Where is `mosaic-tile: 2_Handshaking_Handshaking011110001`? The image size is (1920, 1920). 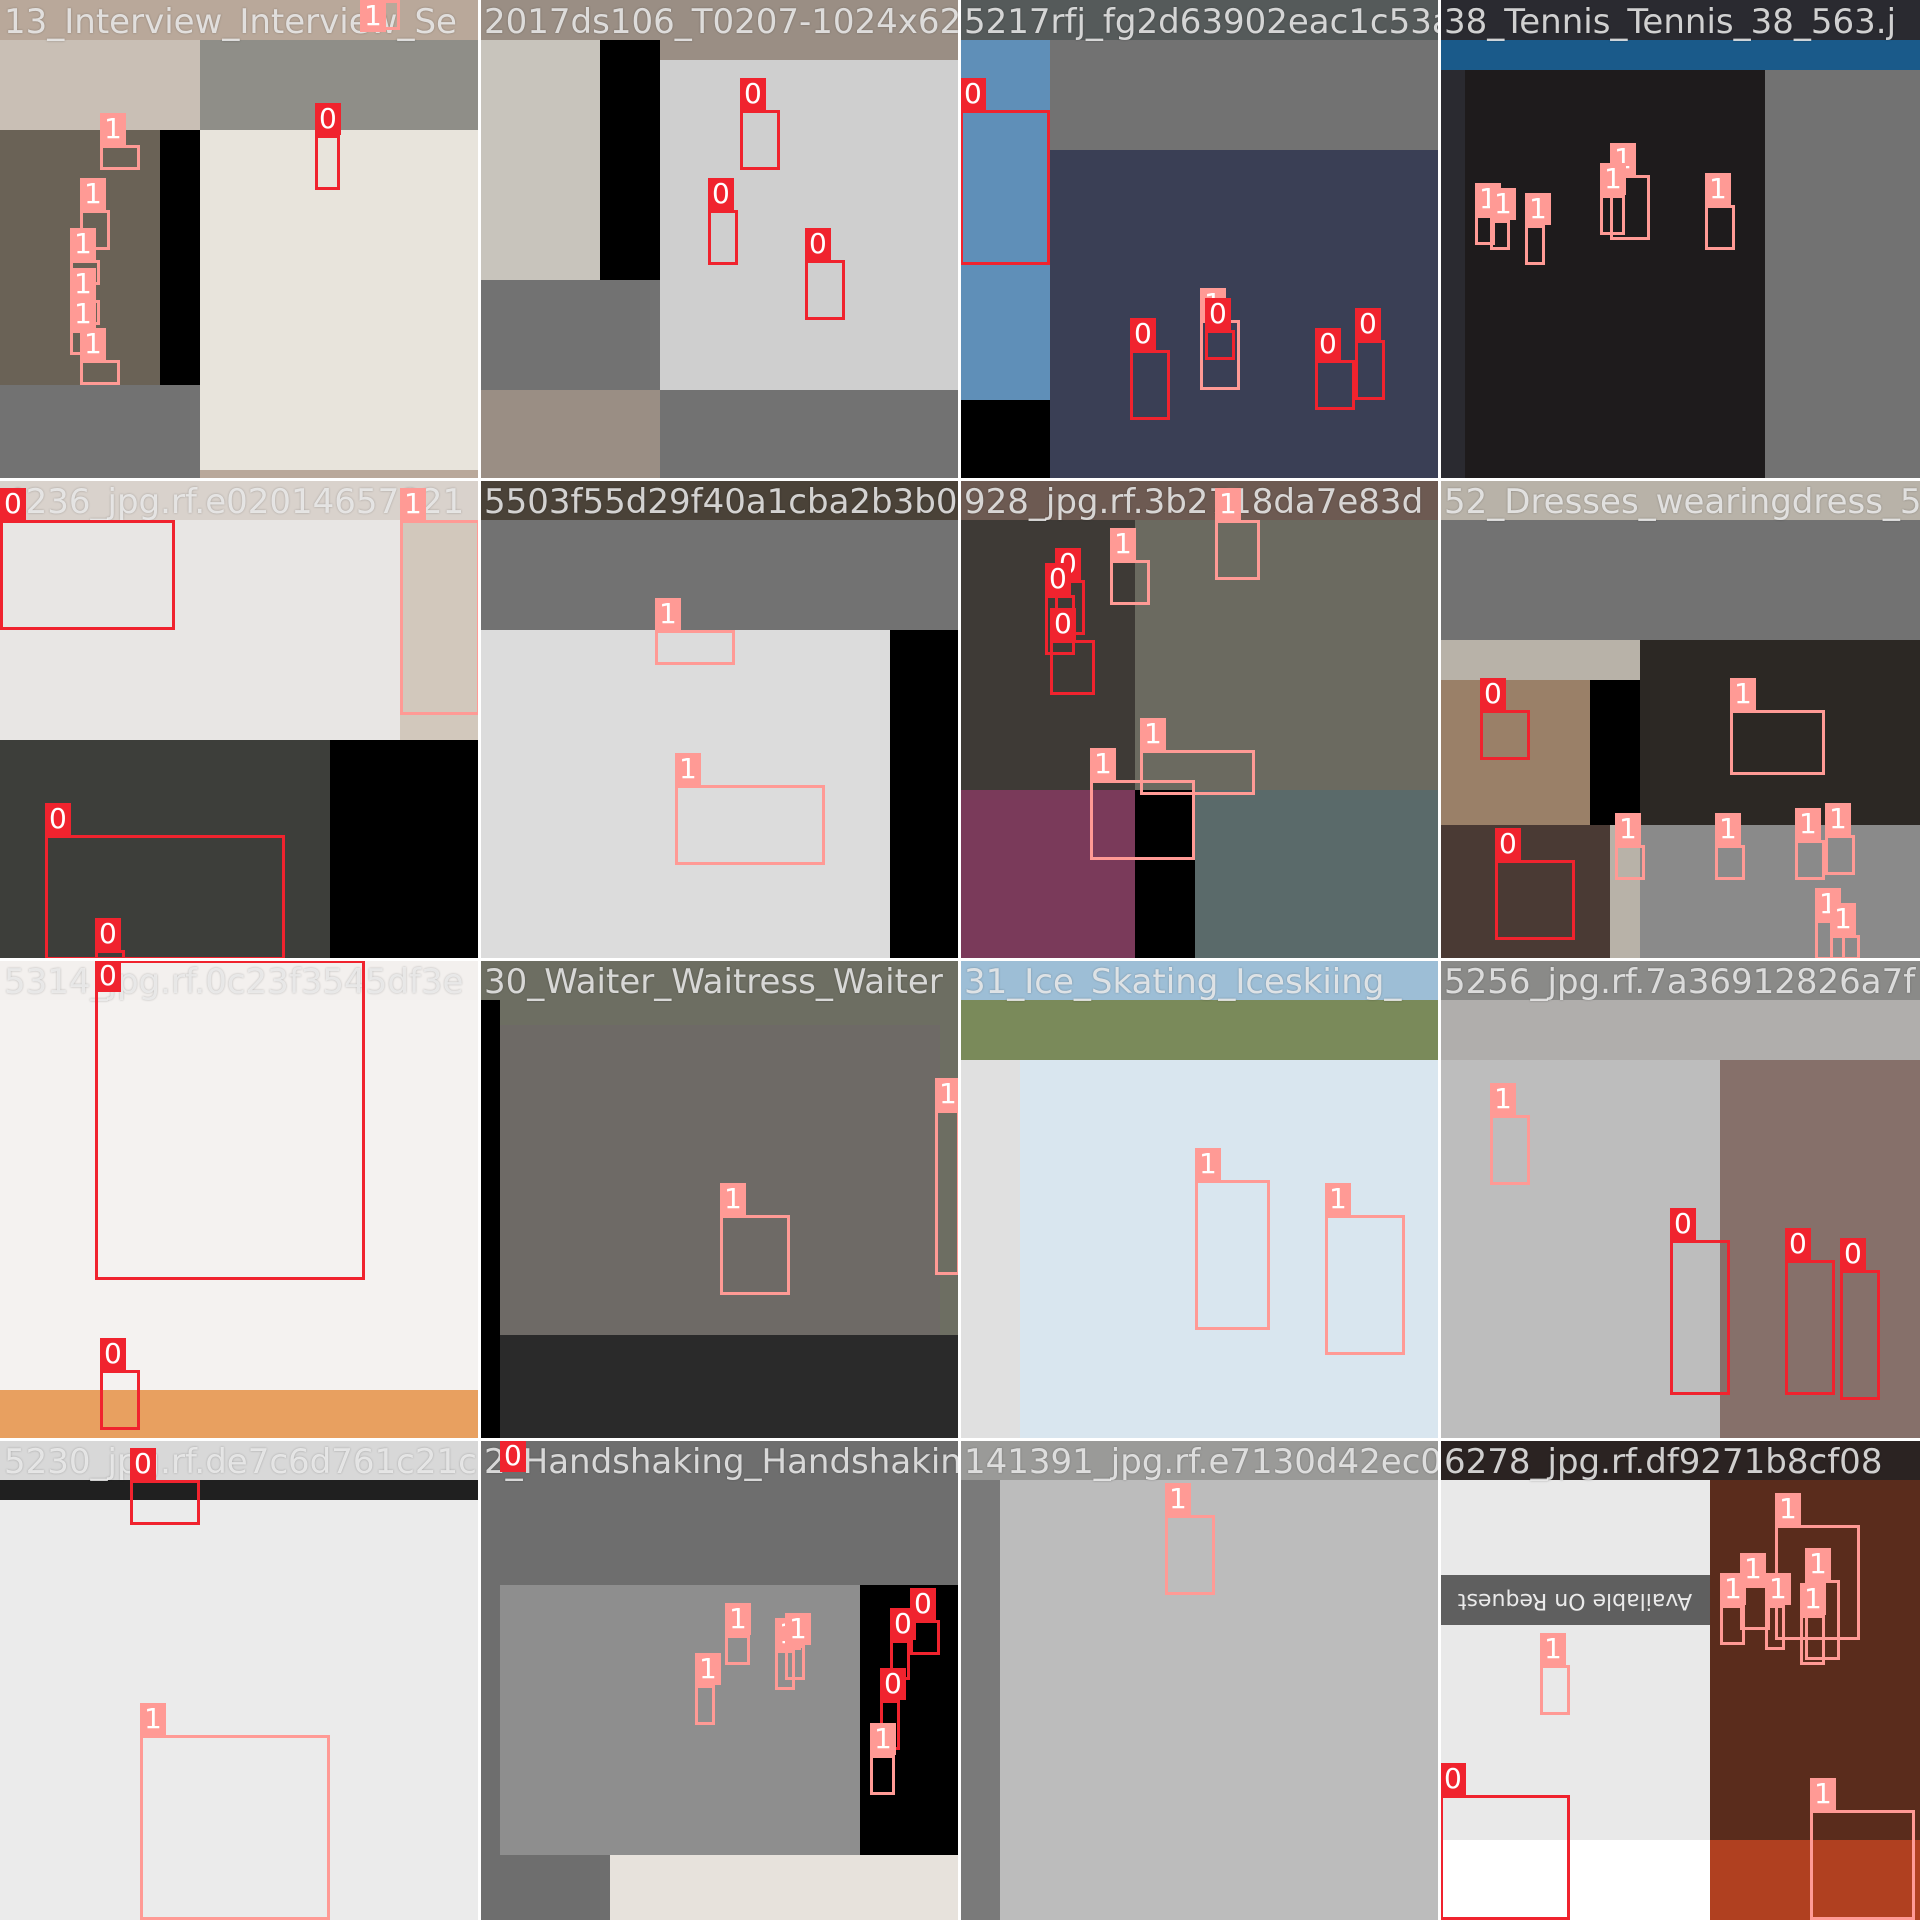
mosaic-tile: 2_Handshaking_Handshaking011110001 is located at coordinates (720, 1680).